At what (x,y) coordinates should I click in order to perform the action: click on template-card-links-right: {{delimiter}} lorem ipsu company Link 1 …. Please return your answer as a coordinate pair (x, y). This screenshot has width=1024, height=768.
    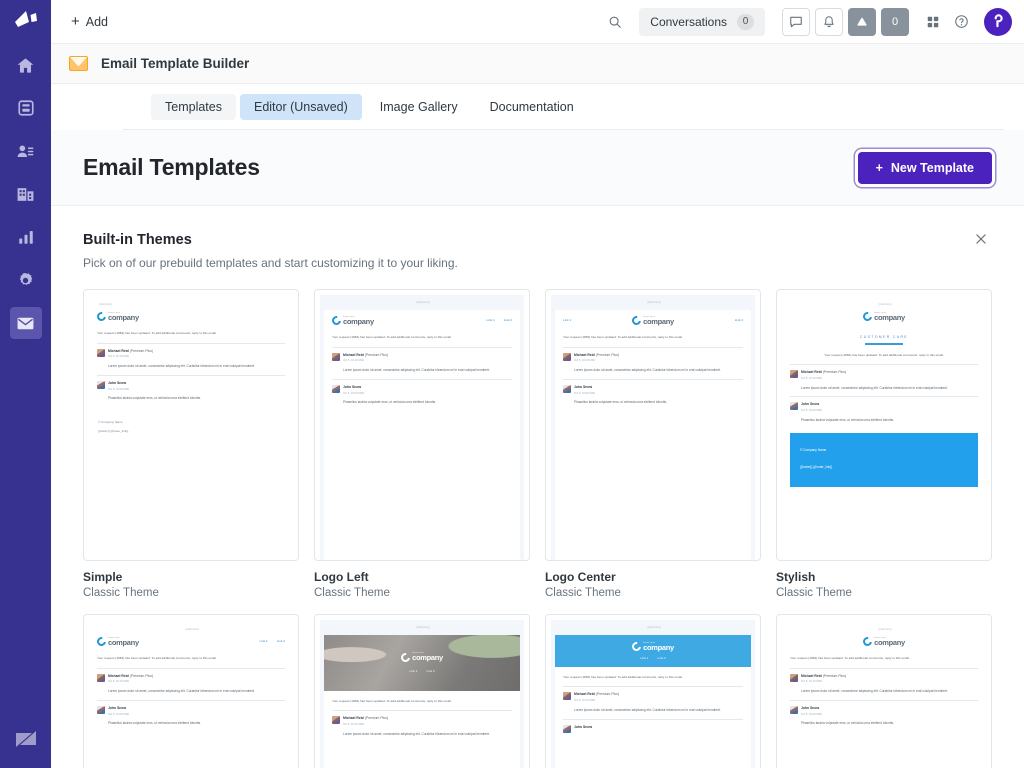
    Looking at the image, I should click on (191, 691).